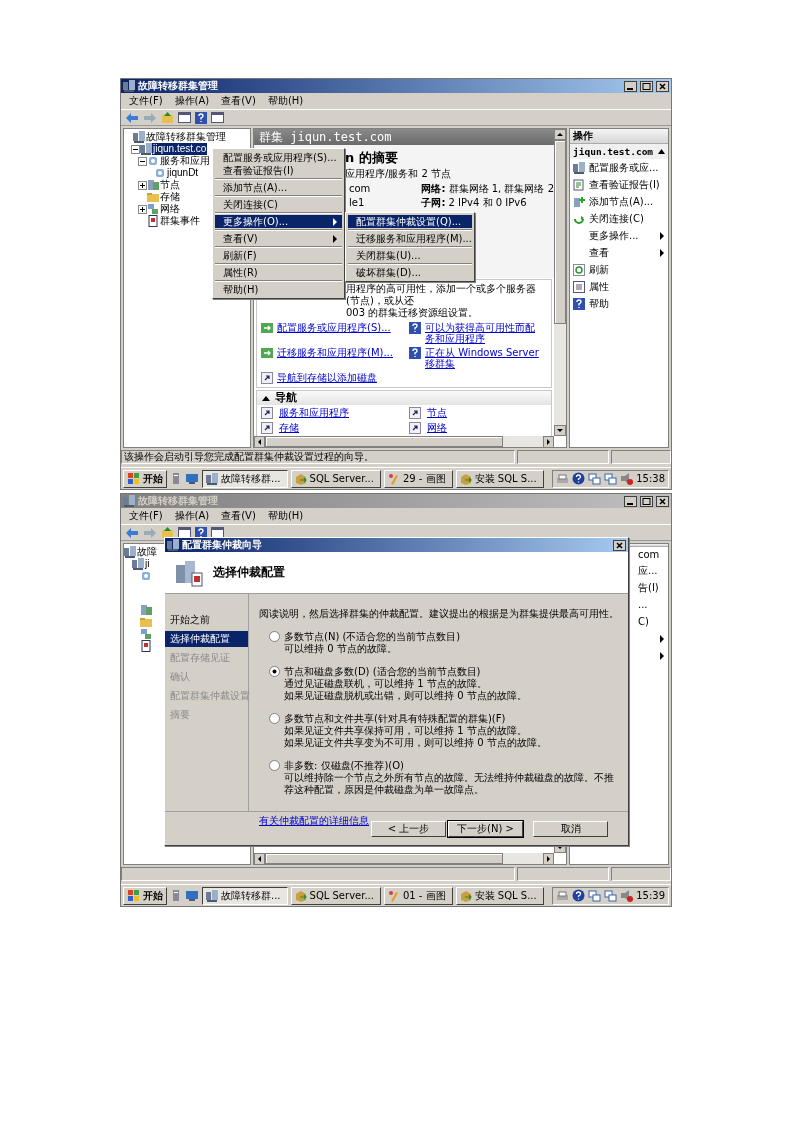 The width and height of the screenshot is (794, 1123). Describe the element at coordinates (327, 378) in the screenshot. I see `link: 导航到存储以添加磁盘` at that location.